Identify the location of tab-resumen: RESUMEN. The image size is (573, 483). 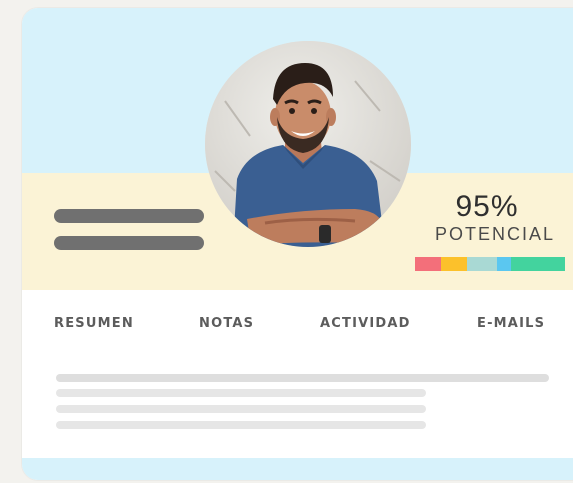
(94, 323).